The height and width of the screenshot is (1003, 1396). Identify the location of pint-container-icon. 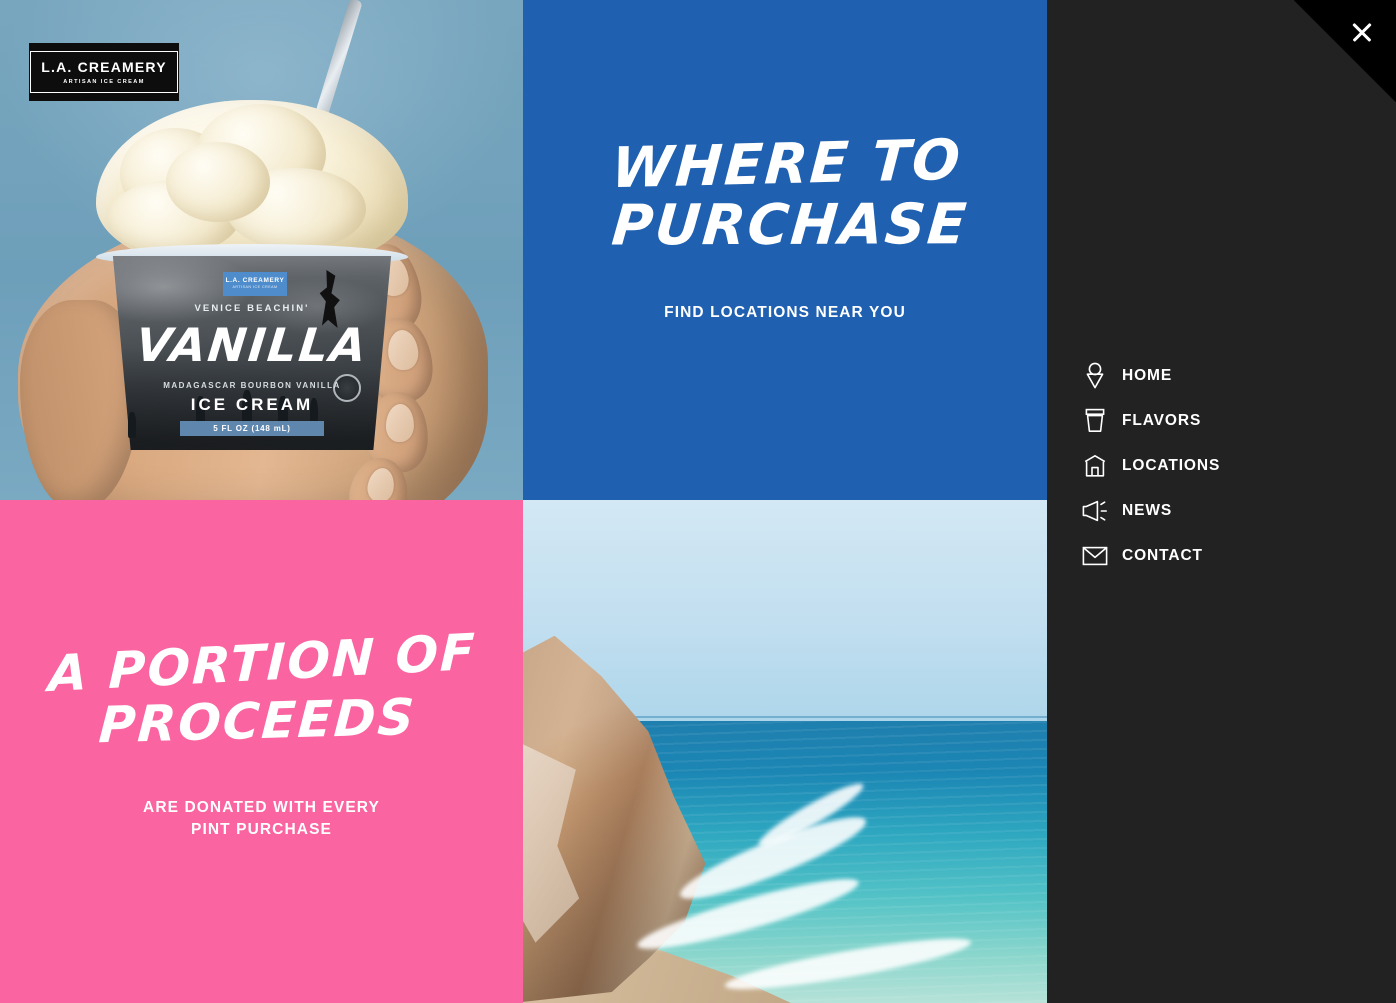
(1095, 421).